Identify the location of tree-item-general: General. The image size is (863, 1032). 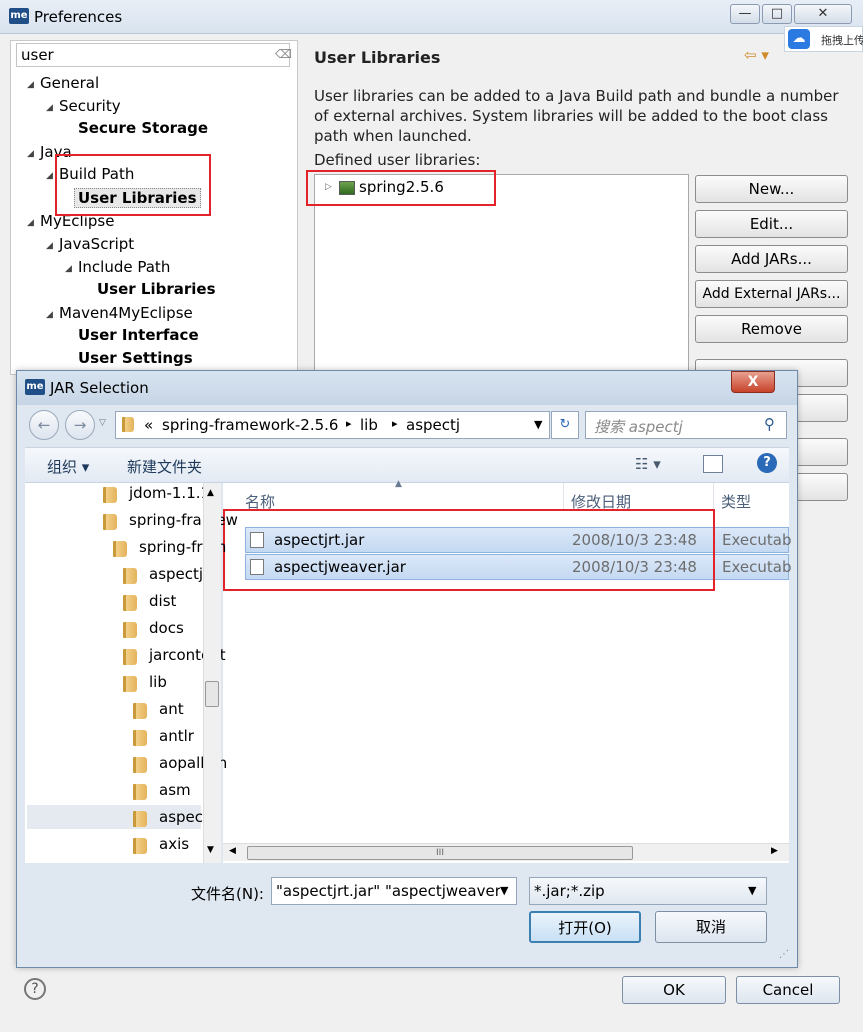
(69, 83).